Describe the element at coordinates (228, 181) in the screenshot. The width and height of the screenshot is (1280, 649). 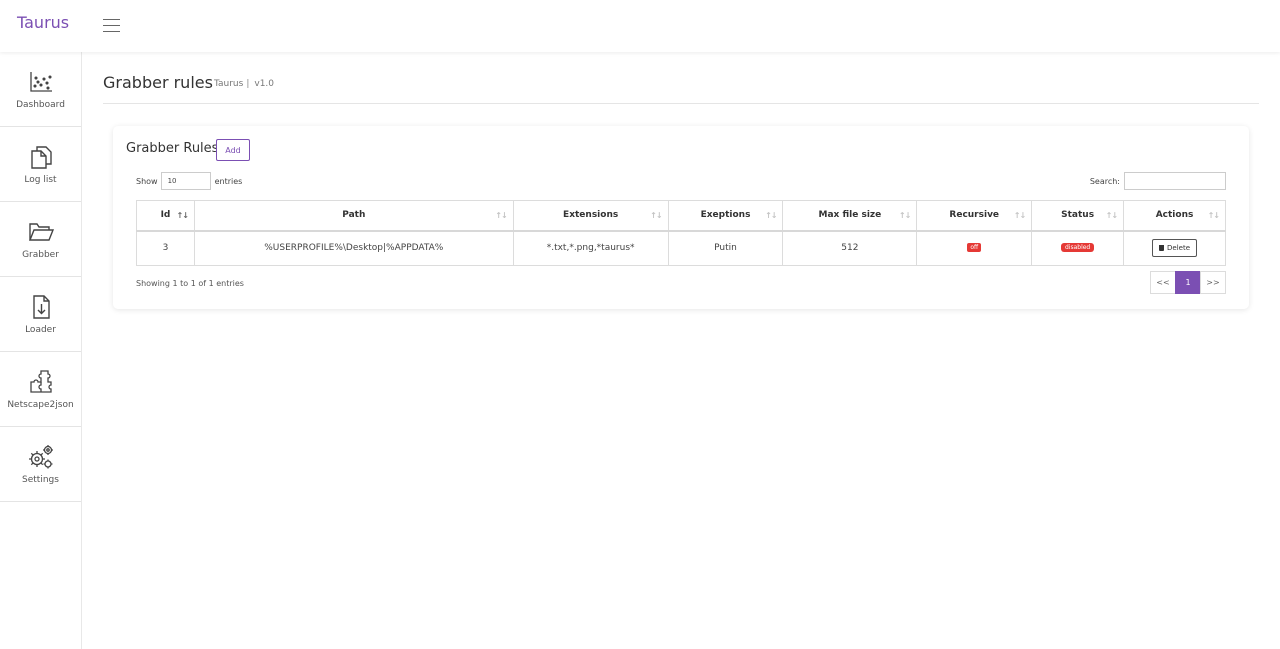
I see `entries-label: entries` at that location.